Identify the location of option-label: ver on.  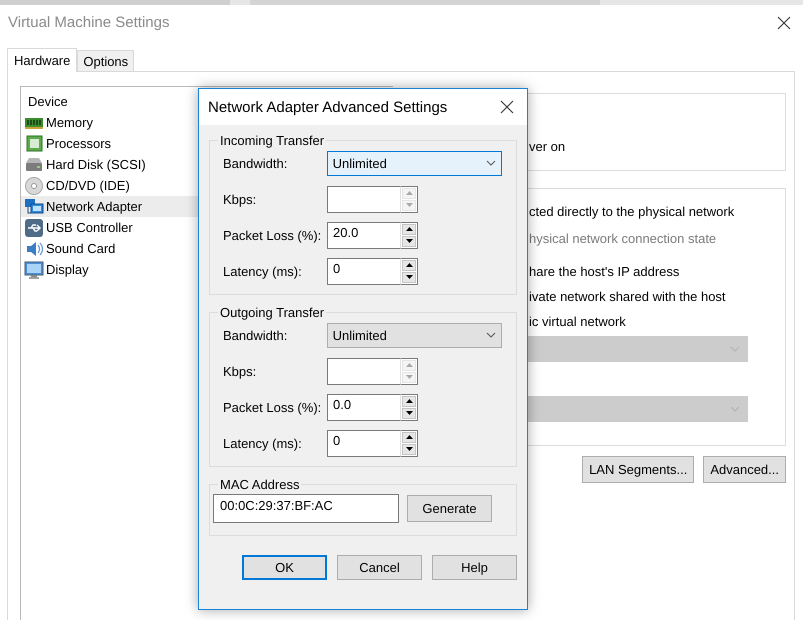
(547, 146).